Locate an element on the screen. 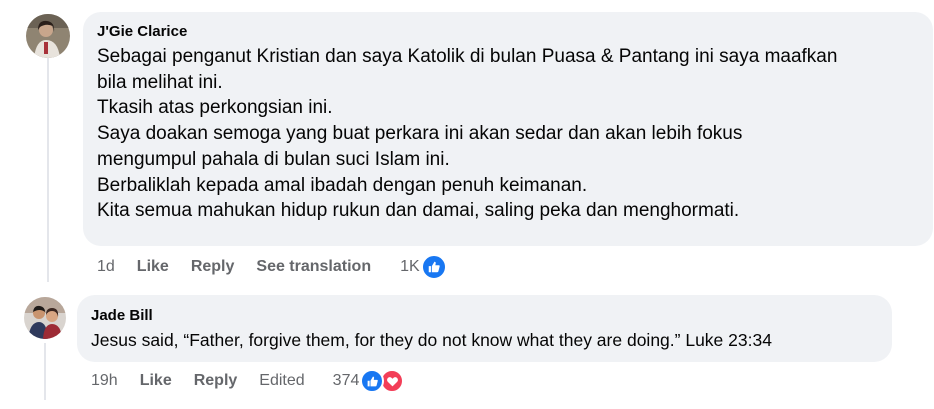 The height and width of the screenshot is (409, 934). comment-time: 1d is located at coordinates (106, 267).